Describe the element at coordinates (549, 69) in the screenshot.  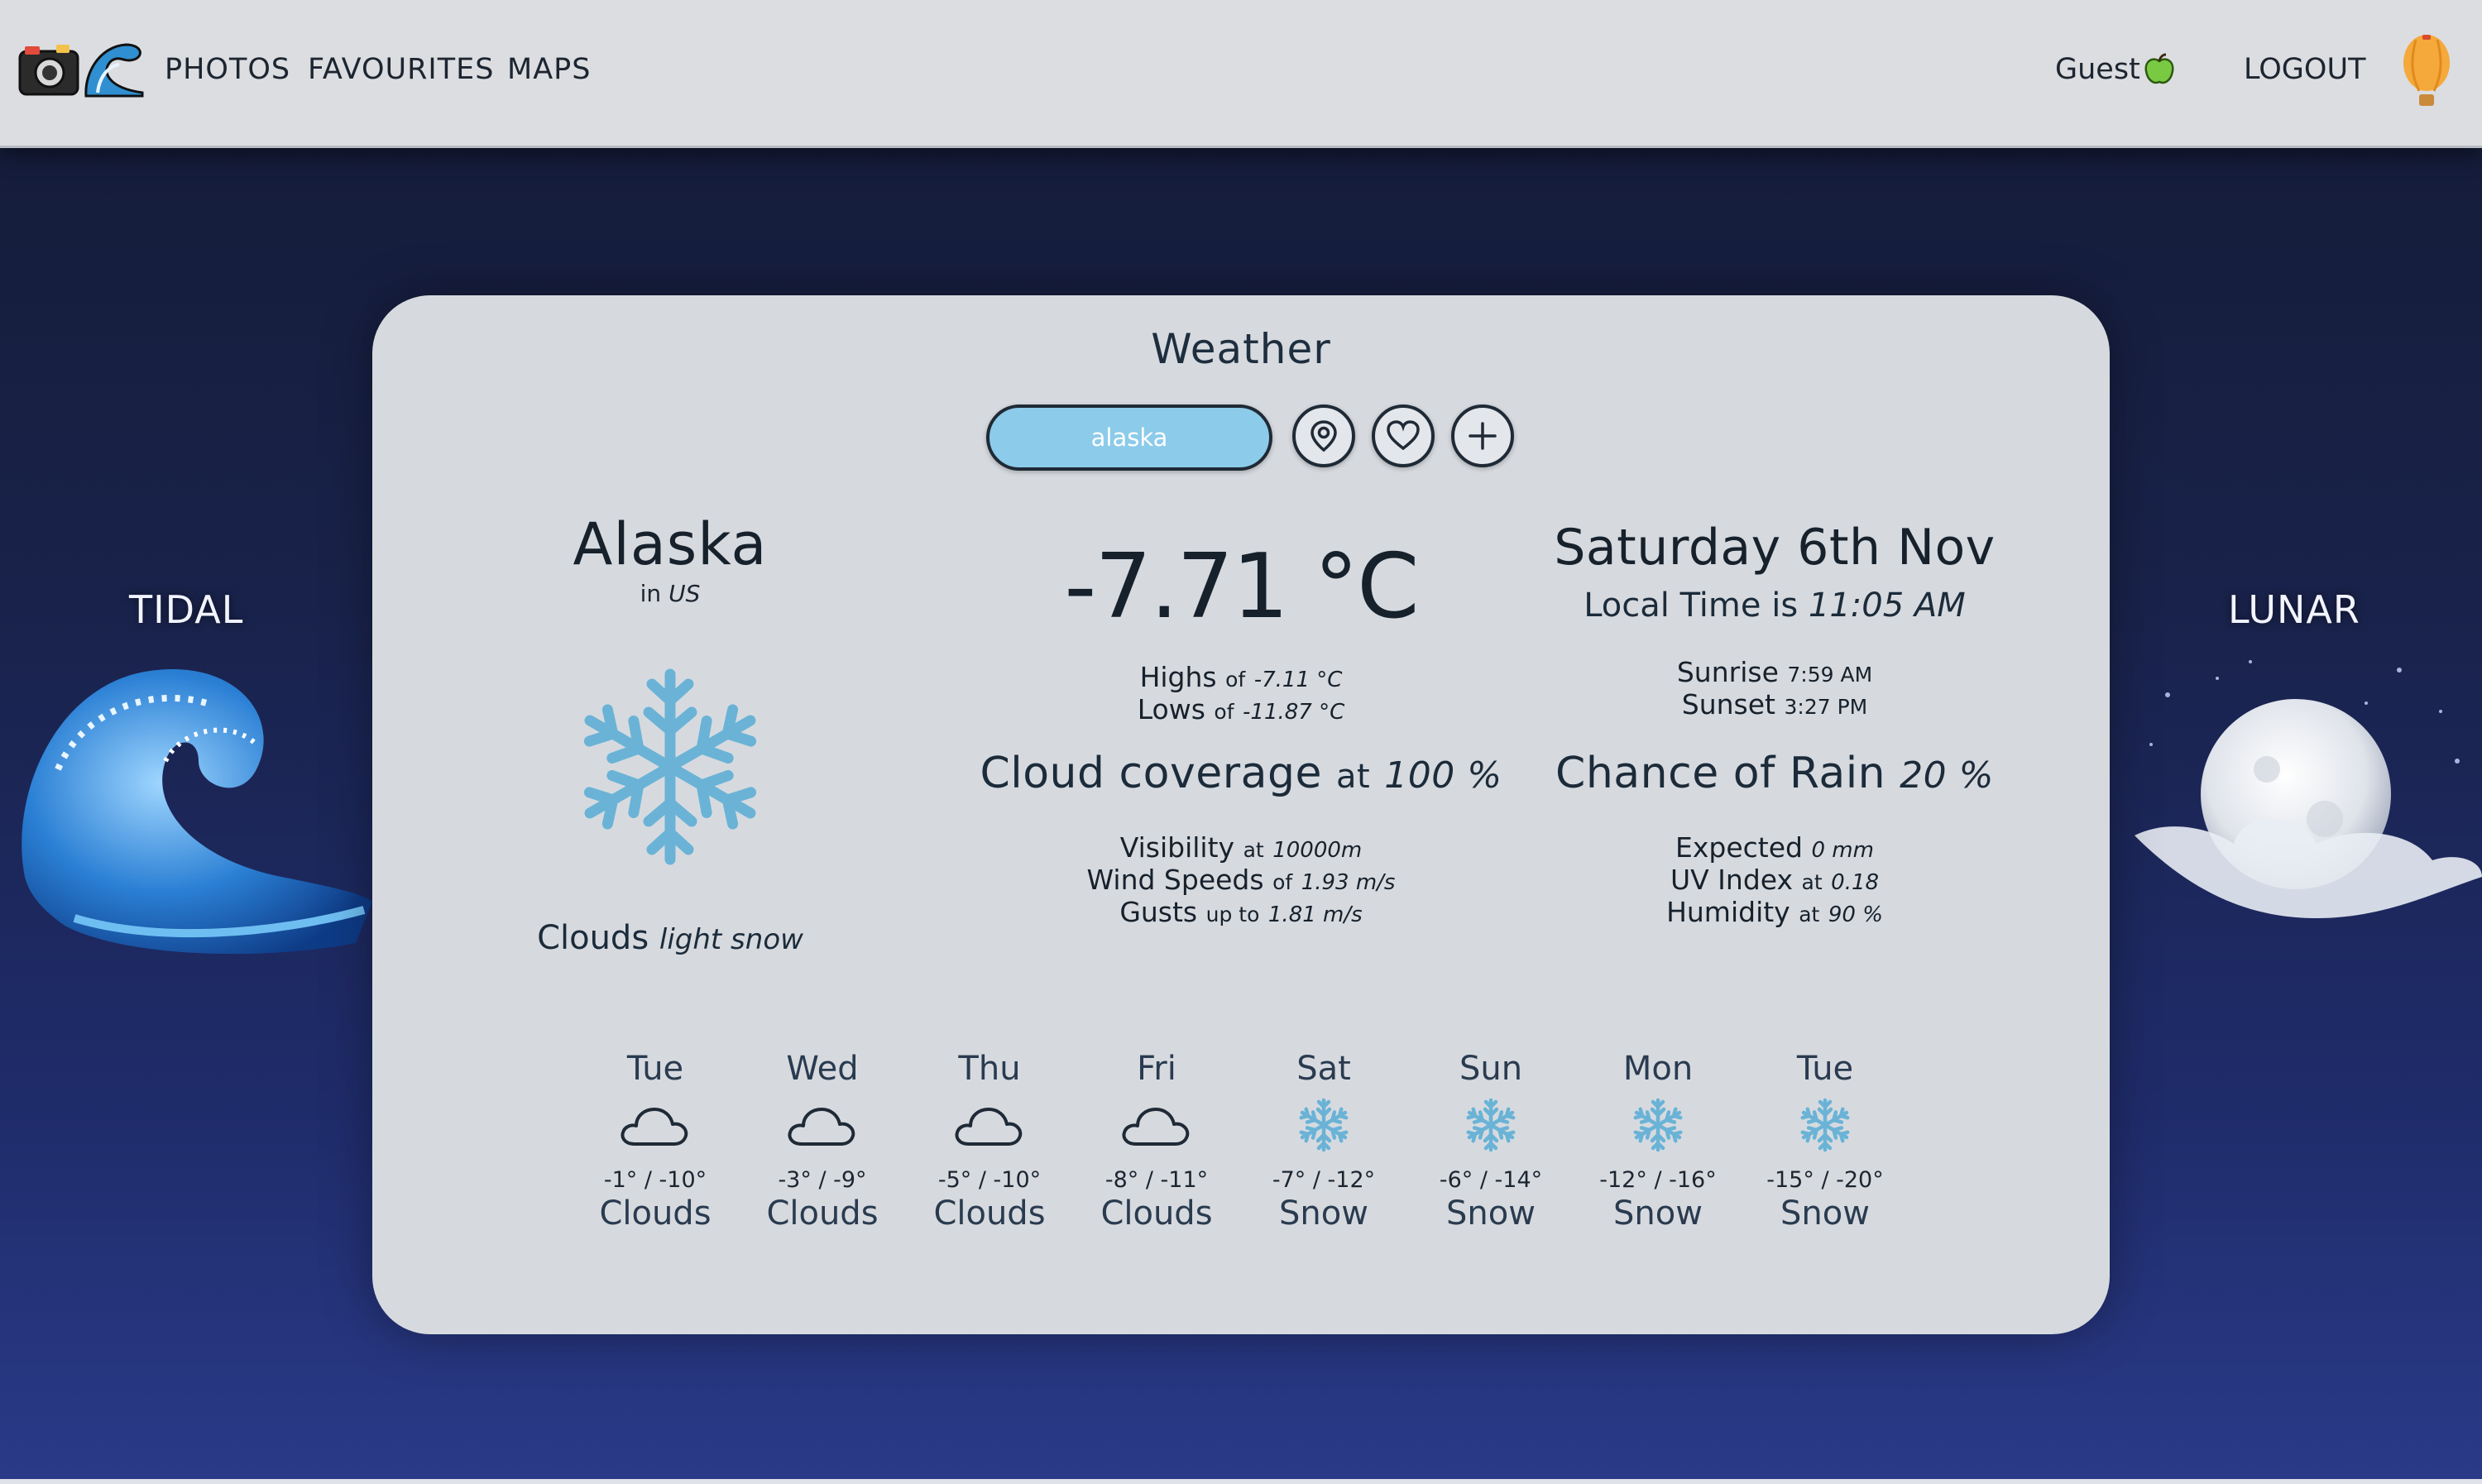
I see `nav-link-maps: MAPS` at that location.